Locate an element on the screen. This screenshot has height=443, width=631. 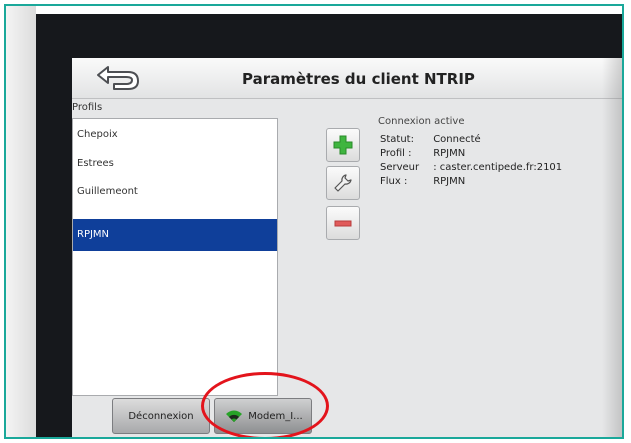
back-arrow-icon is located at coordinates (118, 78).